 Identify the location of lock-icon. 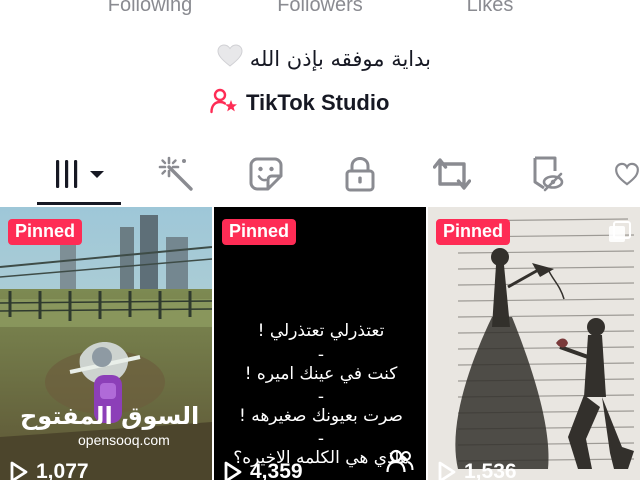
(360, 174).